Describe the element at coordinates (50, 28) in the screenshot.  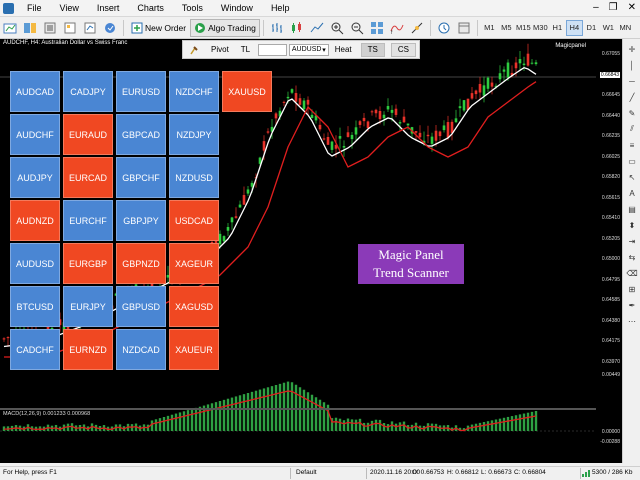
I see `market-watch-icon` at that location.